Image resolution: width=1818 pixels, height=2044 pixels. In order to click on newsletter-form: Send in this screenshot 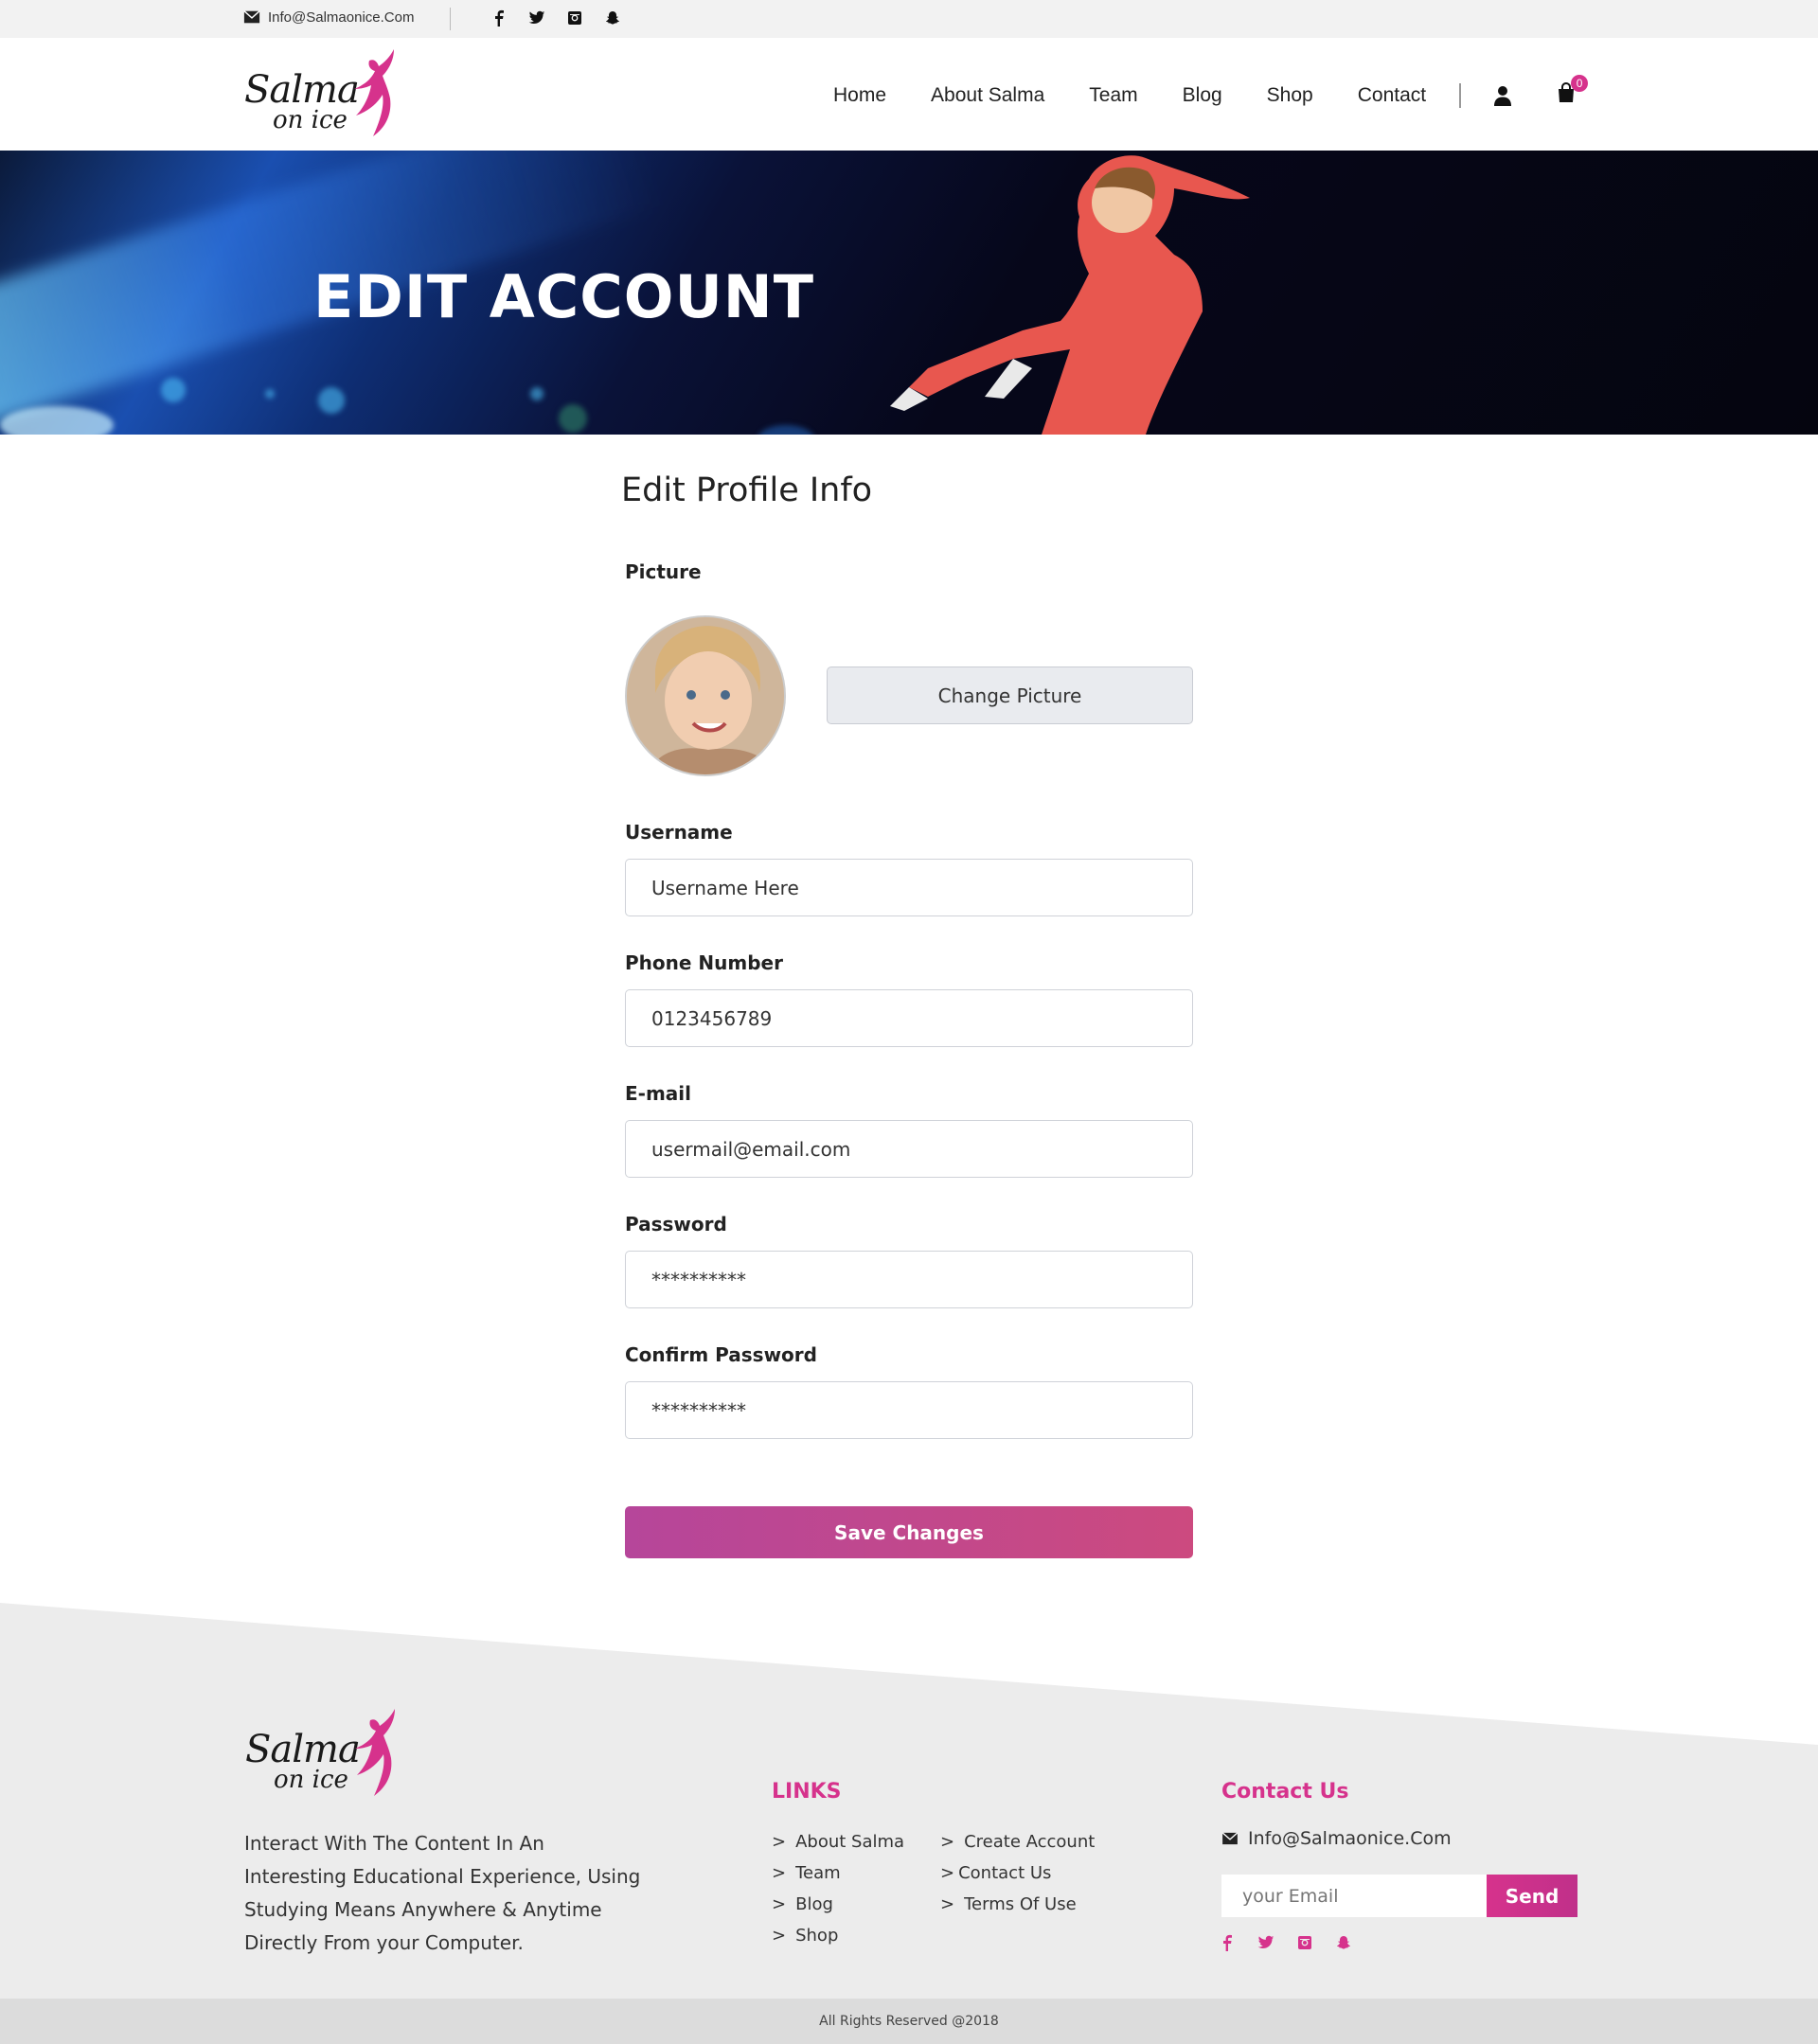, I will do `click(1399, 1896)`.